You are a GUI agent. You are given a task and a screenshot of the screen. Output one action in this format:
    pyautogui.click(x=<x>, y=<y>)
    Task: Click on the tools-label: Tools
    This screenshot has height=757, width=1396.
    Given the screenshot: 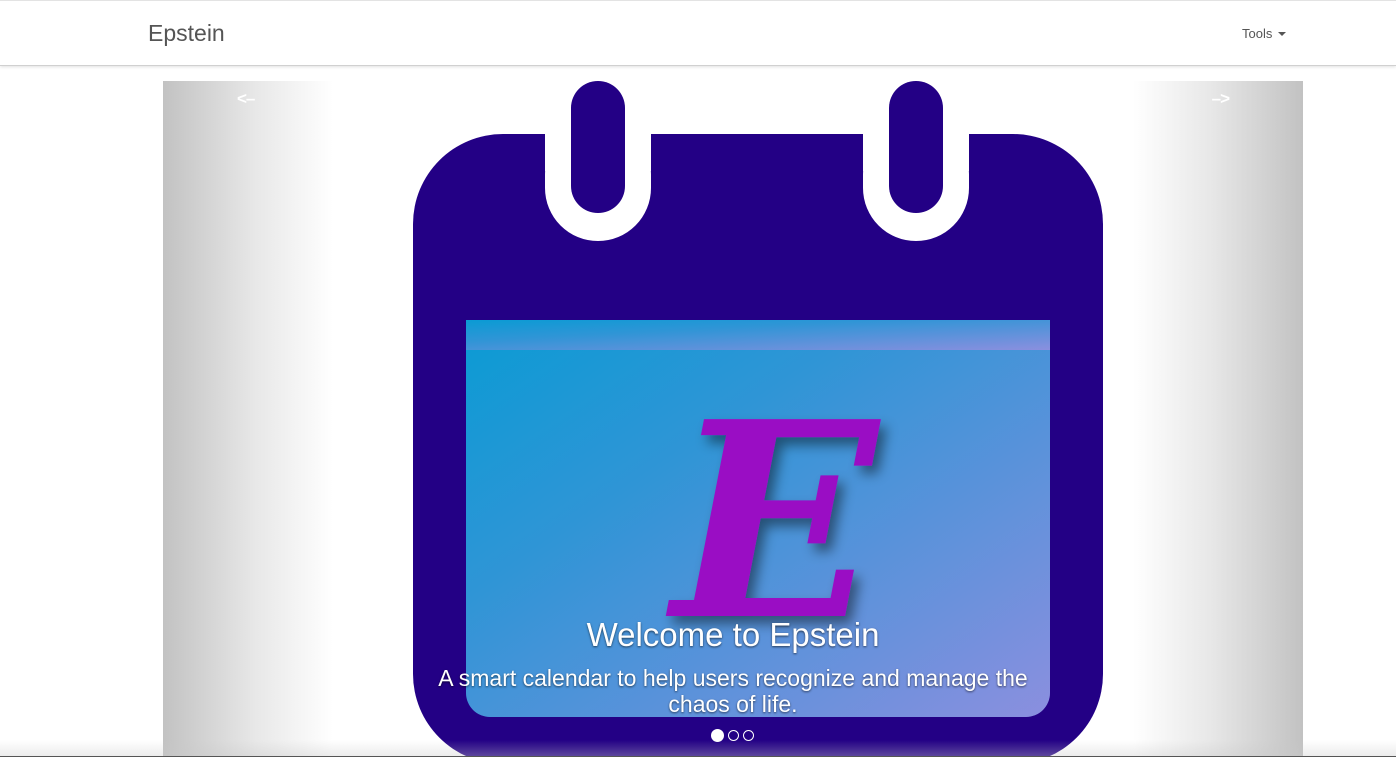 What is the action you would take?
    pyautogui.click(x=1257, y=33)
    